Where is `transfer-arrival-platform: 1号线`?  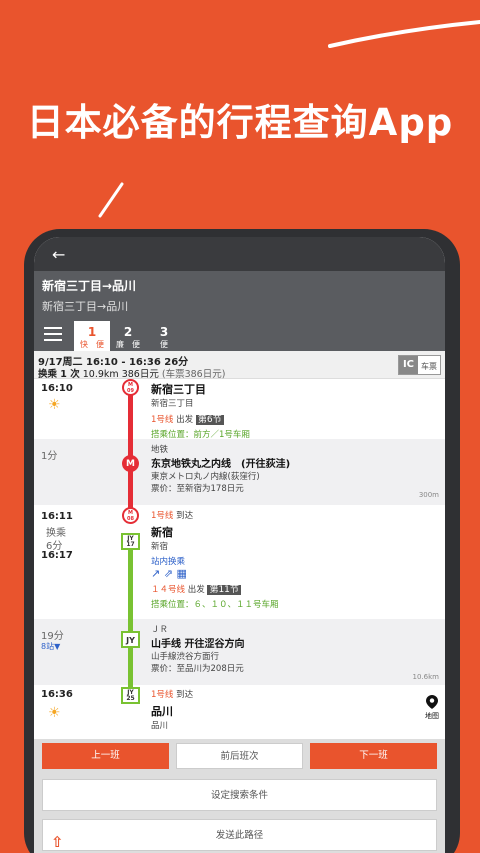 transfer-arrival-platform: 1号线 is located at coordinates (162, 516).